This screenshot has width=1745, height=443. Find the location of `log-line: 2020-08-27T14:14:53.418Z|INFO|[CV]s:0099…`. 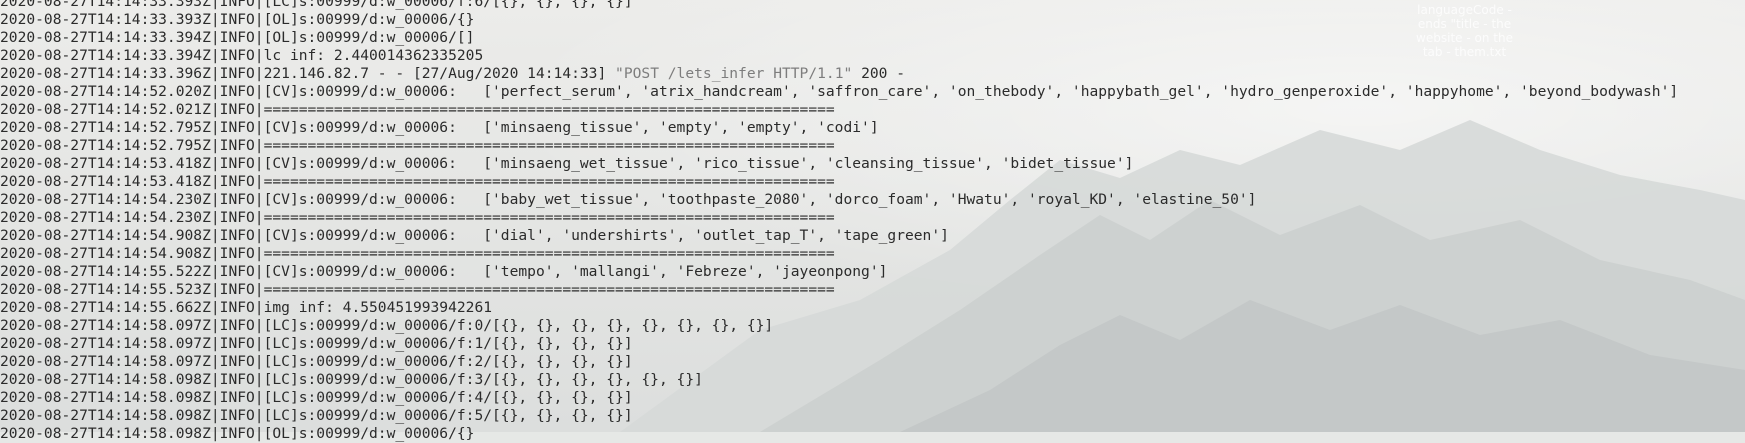

log-line: 2020-08-27T14:14:53.418Z|INFO|[CV]s:0099… is located at coordinates (567, 163).